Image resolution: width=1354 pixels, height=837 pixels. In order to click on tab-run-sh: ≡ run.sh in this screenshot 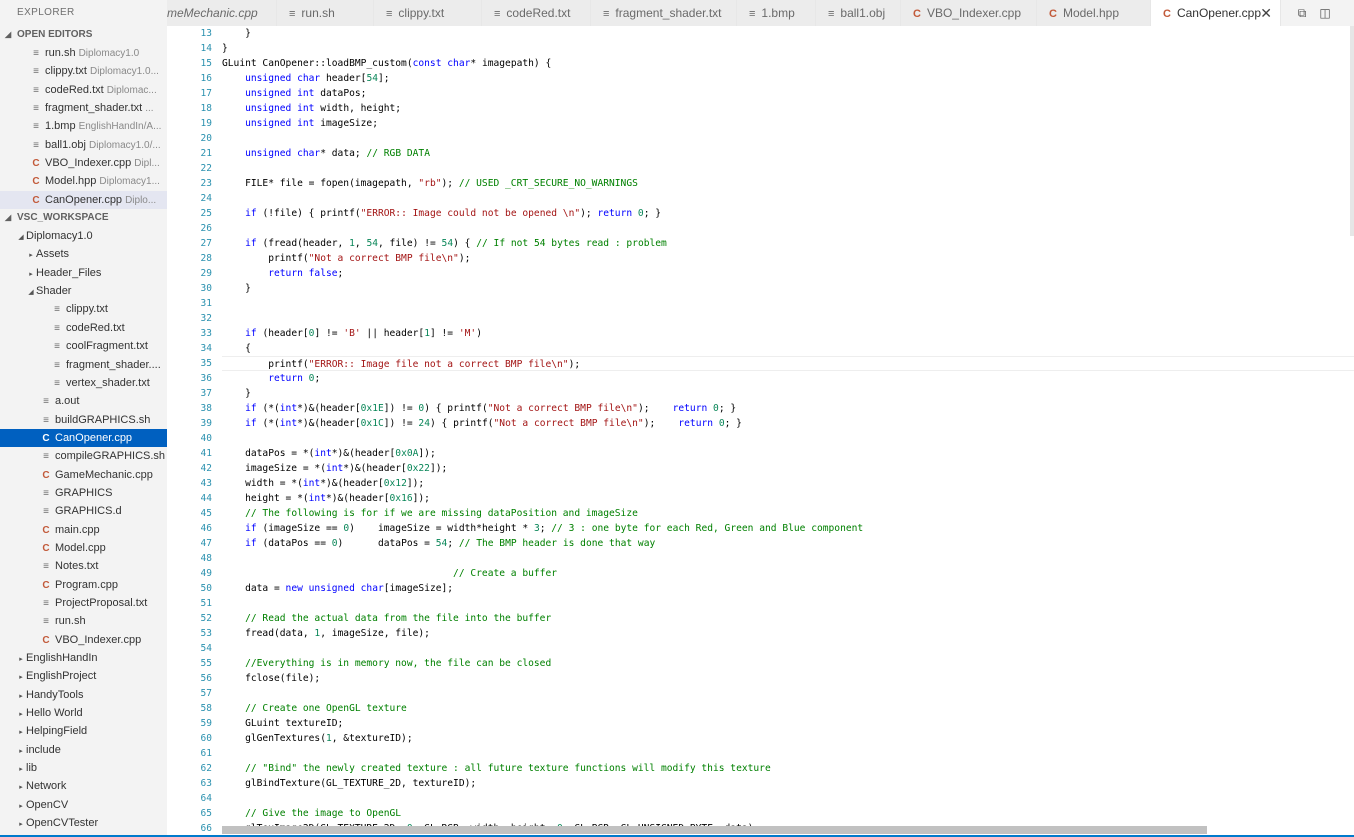, I will do `click(325, 13)`.